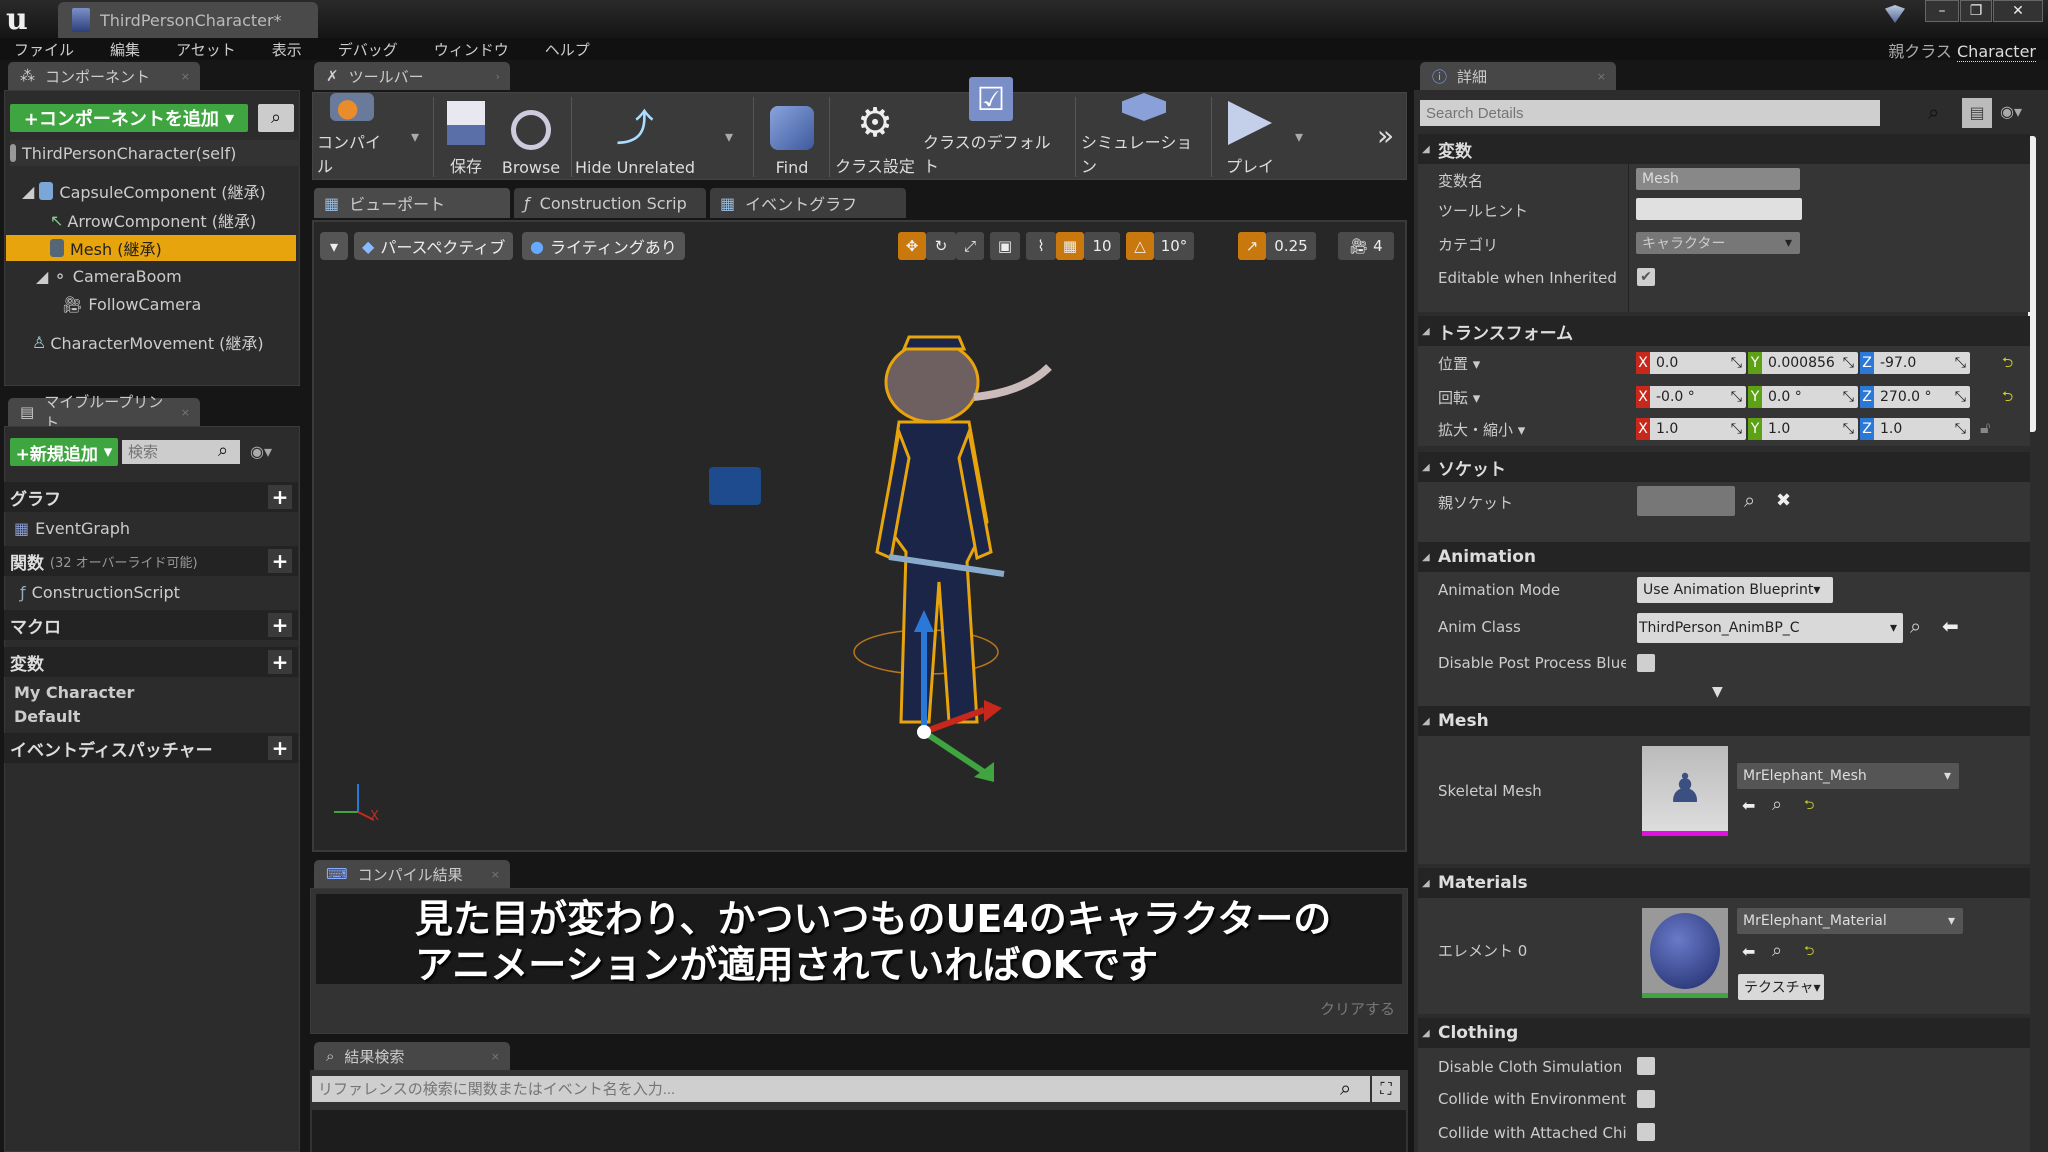  I want to click on search-components-button: ⌕, so click(276, 118).